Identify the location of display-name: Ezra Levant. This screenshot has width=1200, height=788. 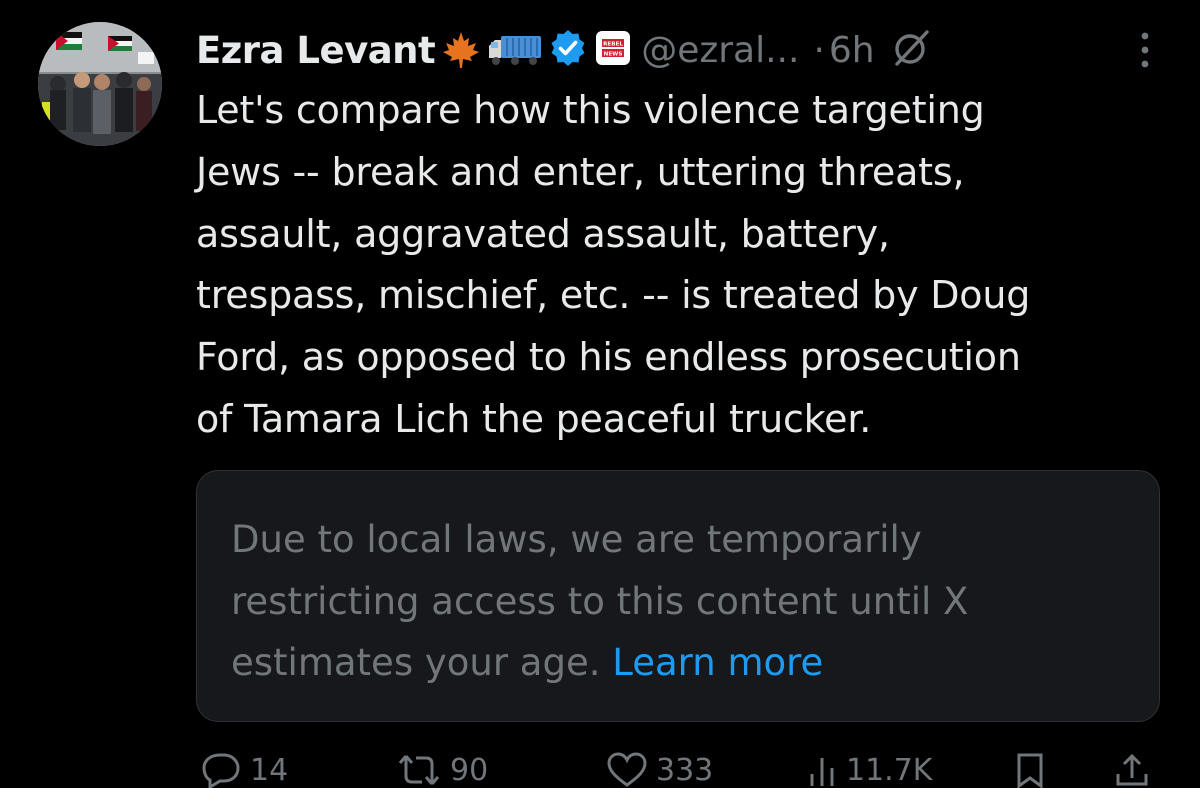
(316, 50).